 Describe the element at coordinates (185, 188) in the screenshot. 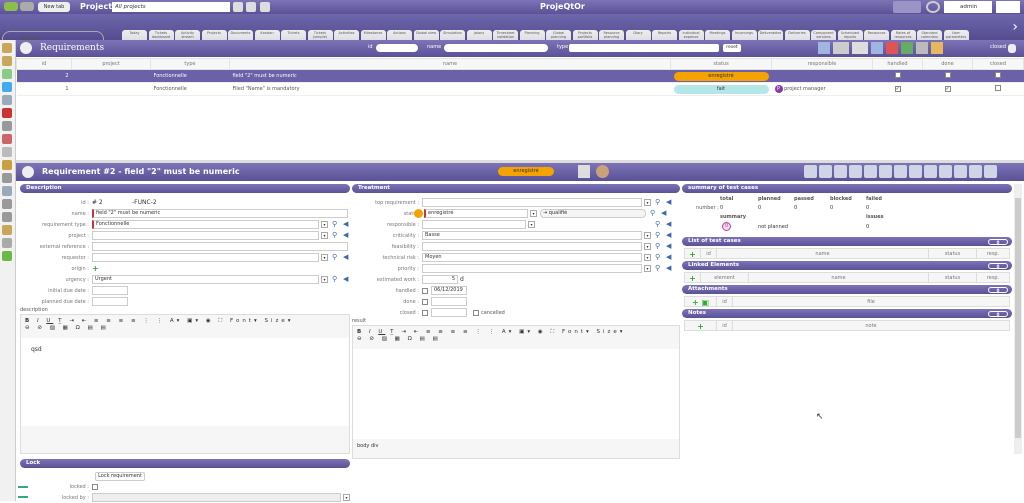

I see `description-header: Description` at that location.